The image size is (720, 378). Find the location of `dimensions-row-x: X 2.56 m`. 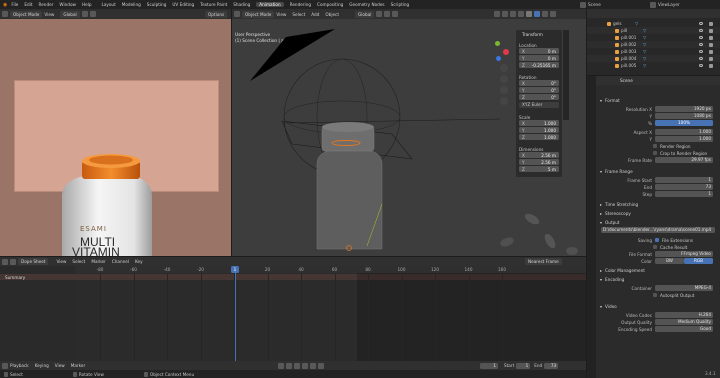

dimensions-row-x: X 2.56 m is located at coordinates (539, 155).